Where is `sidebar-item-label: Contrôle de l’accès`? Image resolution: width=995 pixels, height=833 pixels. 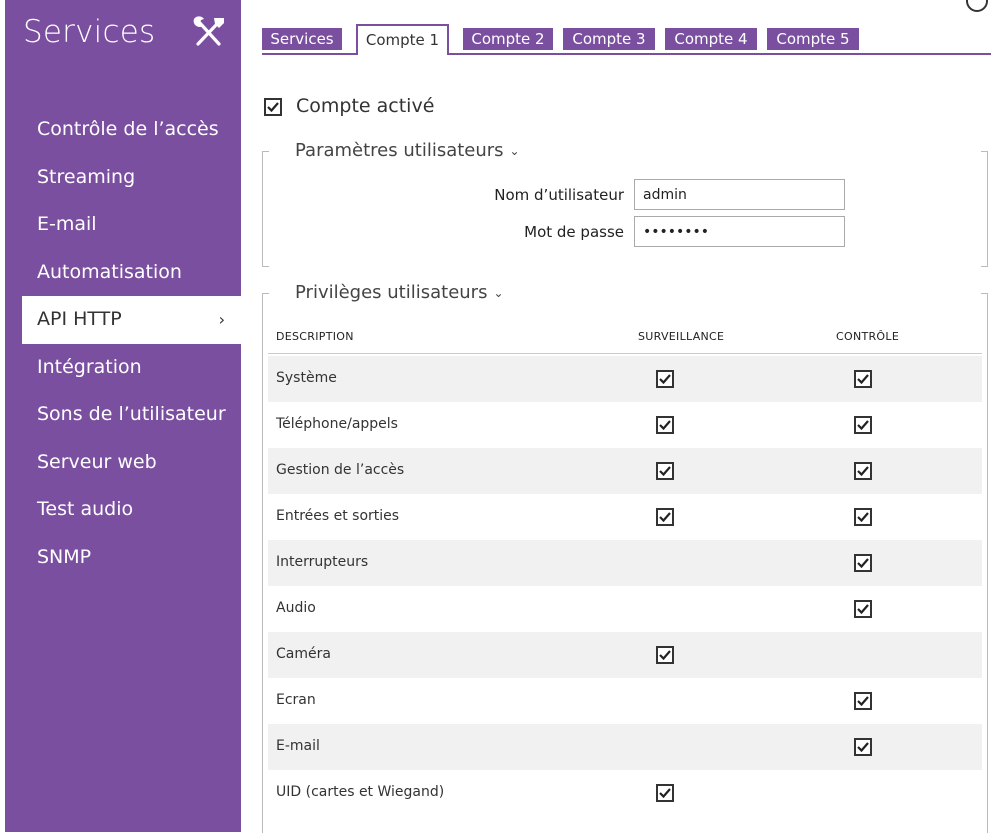
sidebar-item-label: Contrôle de l’accès is located at coordinates (128, 129).